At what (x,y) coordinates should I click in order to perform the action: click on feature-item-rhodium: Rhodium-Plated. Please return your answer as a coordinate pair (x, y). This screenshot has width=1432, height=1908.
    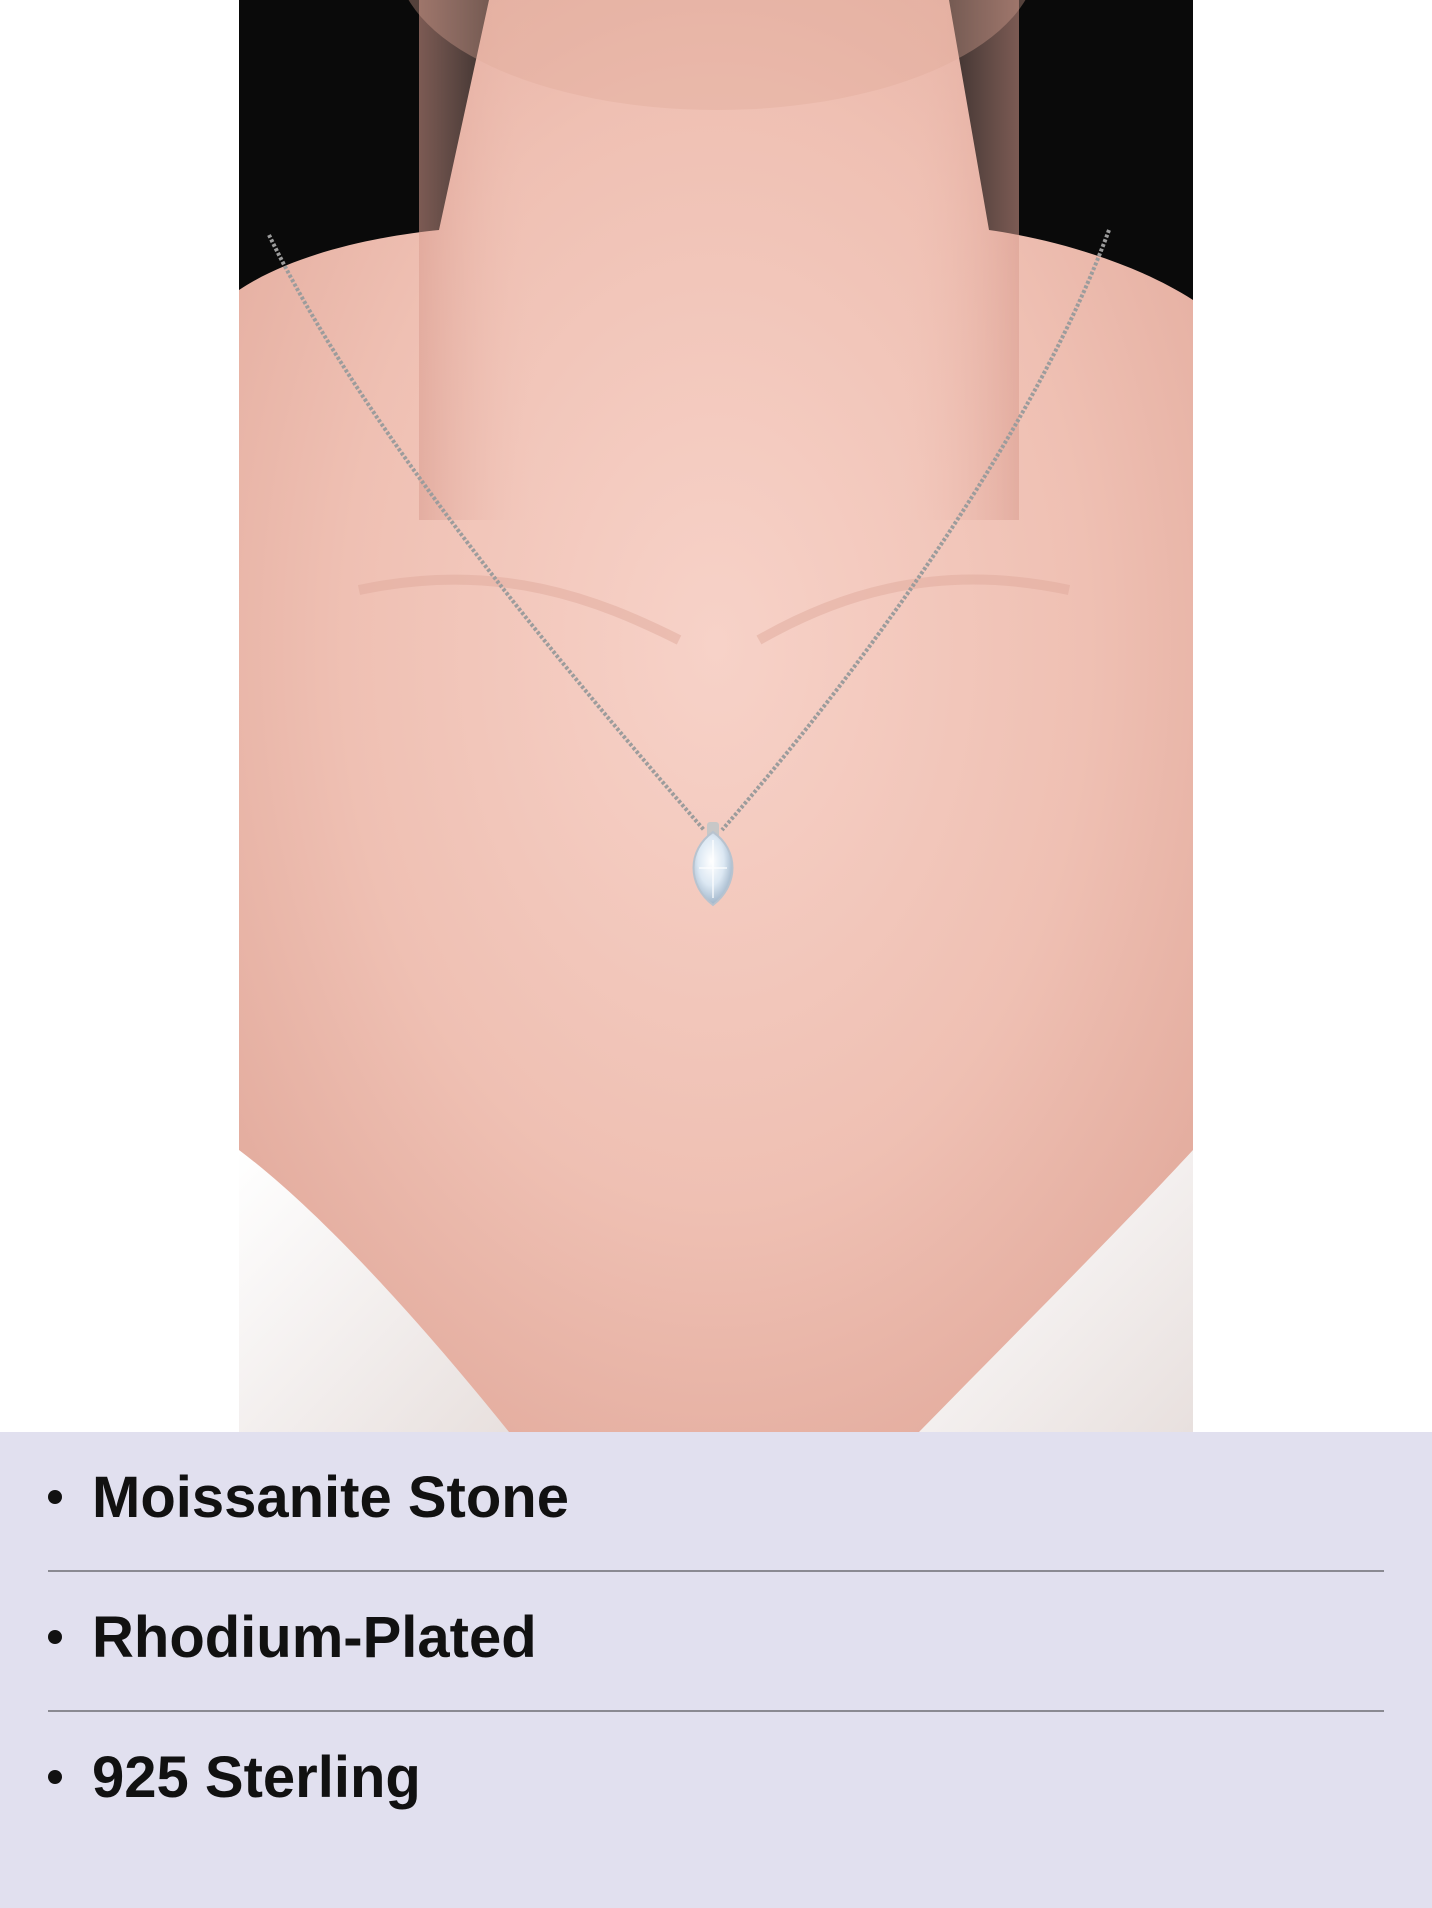
    Looking at the image, I should click on (716, 1642).